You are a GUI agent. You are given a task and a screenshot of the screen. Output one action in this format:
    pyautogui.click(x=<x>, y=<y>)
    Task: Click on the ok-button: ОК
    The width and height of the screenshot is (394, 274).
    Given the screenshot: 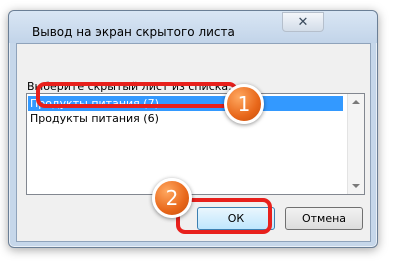 What is the action you would take?
    pyautogui.click(x=236, y=218)
    